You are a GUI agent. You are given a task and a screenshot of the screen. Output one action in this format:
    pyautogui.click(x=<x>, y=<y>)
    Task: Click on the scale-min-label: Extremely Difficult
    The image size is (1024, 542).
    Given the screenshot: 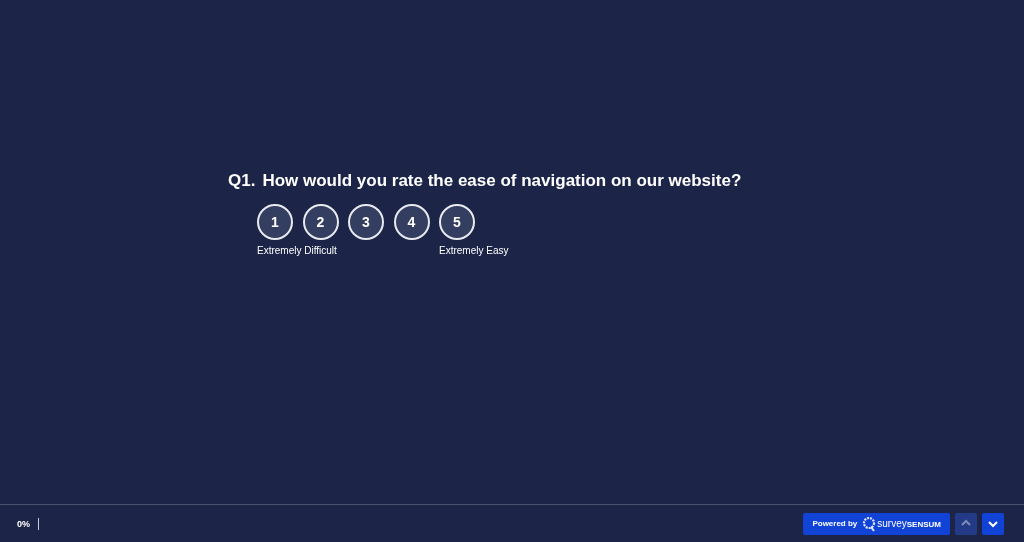 What is the action you would take?
    pyautogui.click(x=297, y=250)
    